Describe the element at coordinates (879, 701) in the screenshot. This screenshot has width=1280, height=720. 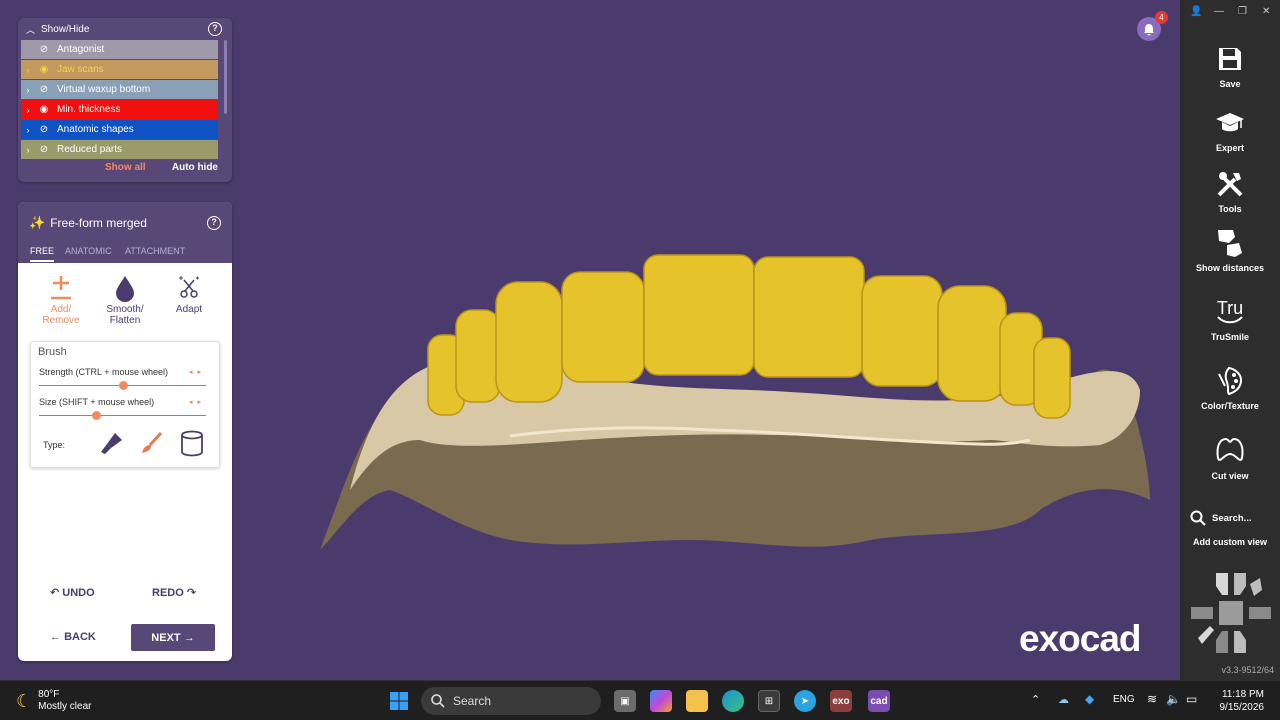
I see `cad-app-icon: cad` at that location.